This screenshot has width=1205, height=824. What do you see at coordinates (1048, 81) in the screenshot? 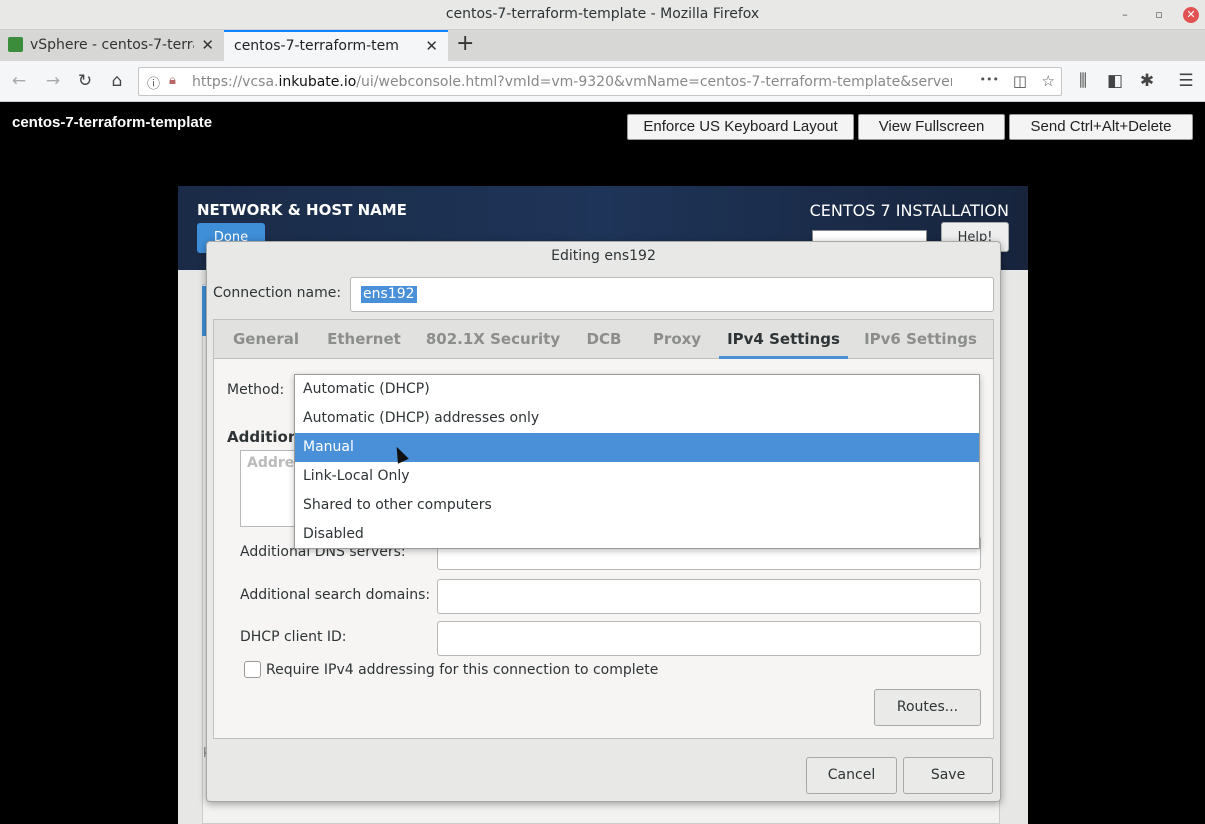
I see `bookmark-star-icon: ☆` at bounding box center [1048, 81].